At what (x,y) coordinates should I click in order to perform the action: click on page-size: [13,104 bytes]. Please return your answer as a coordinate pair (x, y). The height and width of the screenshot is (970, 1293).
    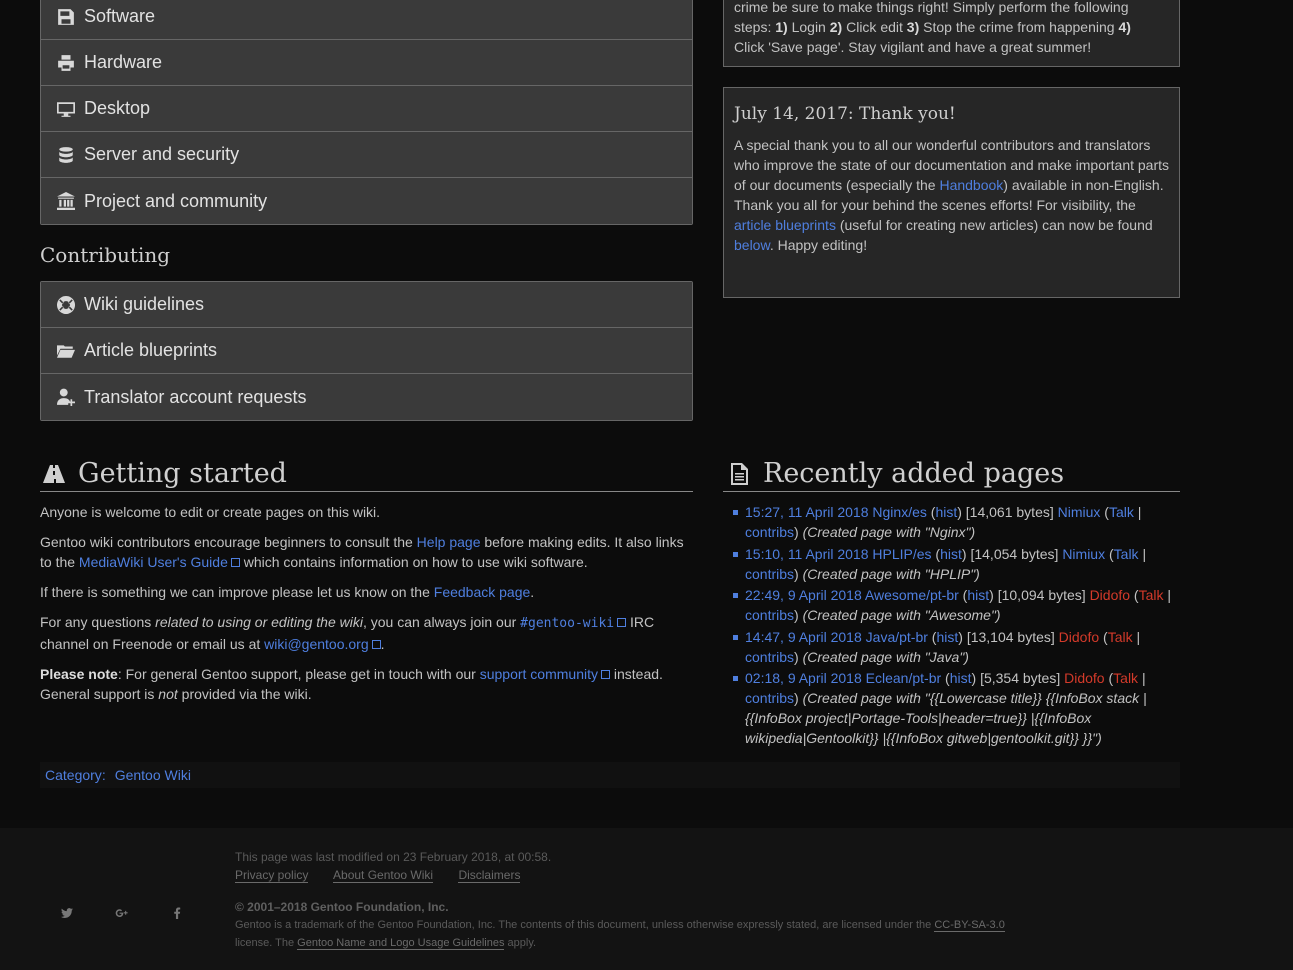
    Looking at the image, I should click on (1010, 636).